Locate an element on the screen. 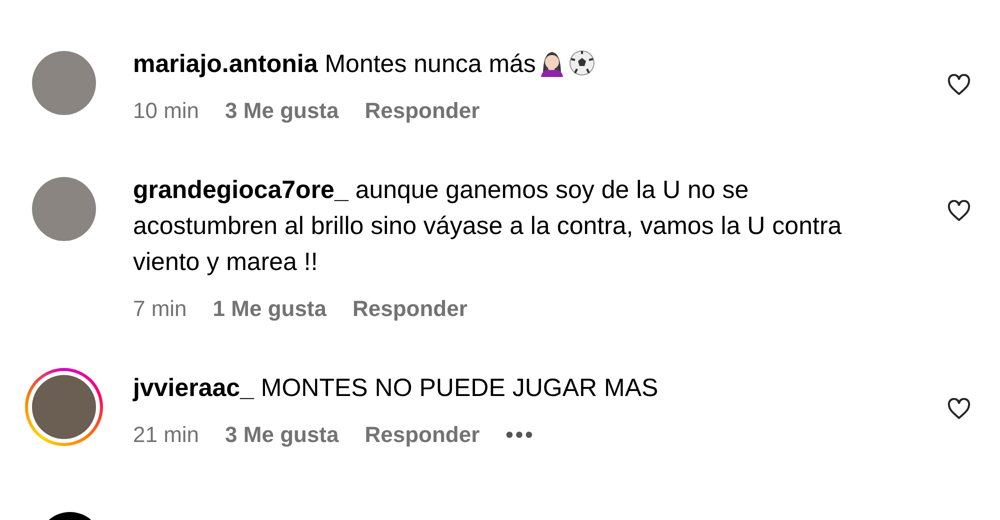  comment-time: 10 min is located at coordinates (166, 111).